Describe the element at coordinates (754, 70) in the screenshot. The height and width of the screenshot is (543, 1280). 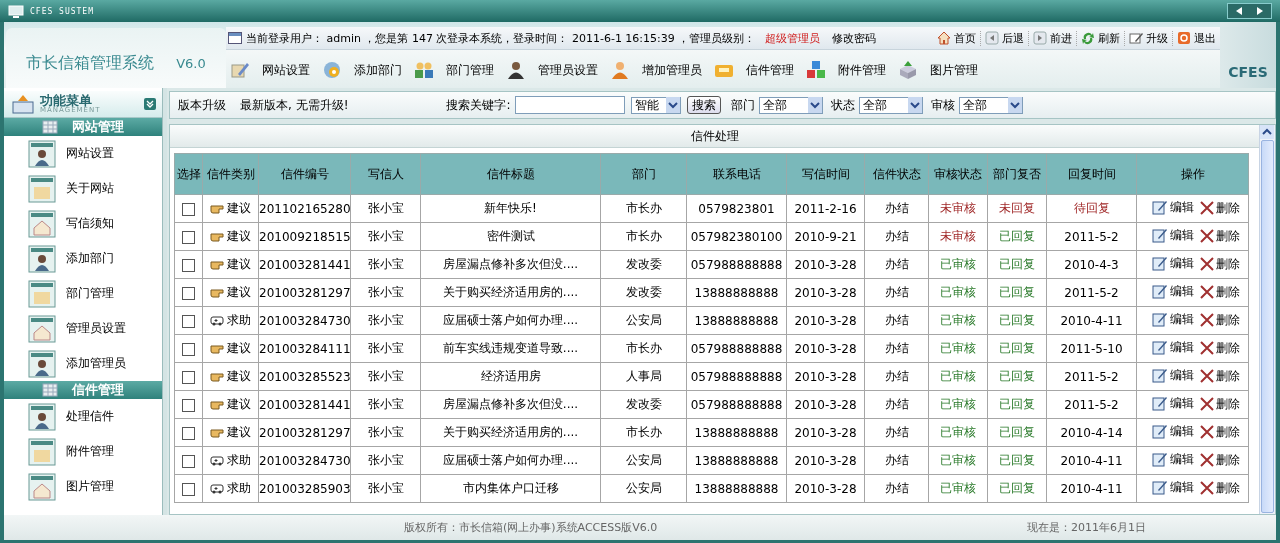
I see `toolbar-item: 信件管理` at that location.